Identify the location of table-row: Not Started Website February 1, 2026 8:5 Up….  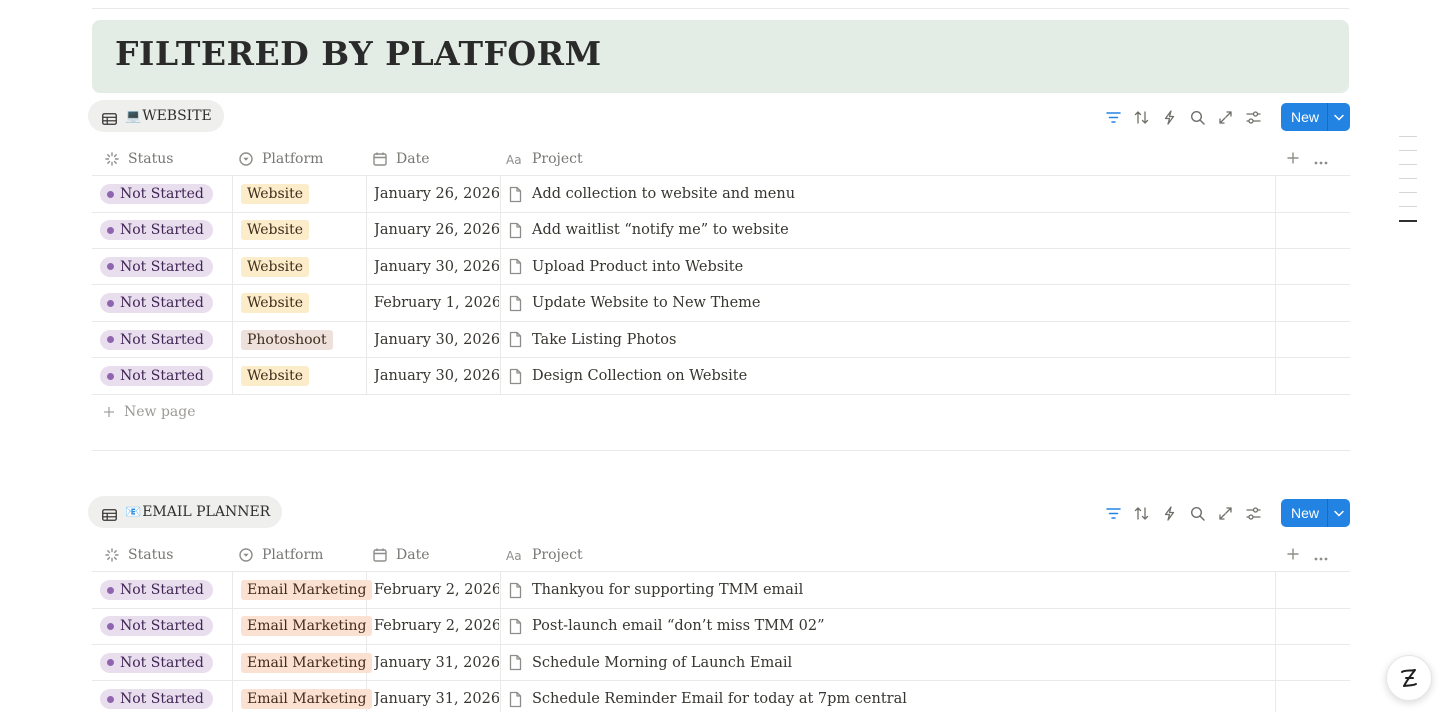
(721, 303).